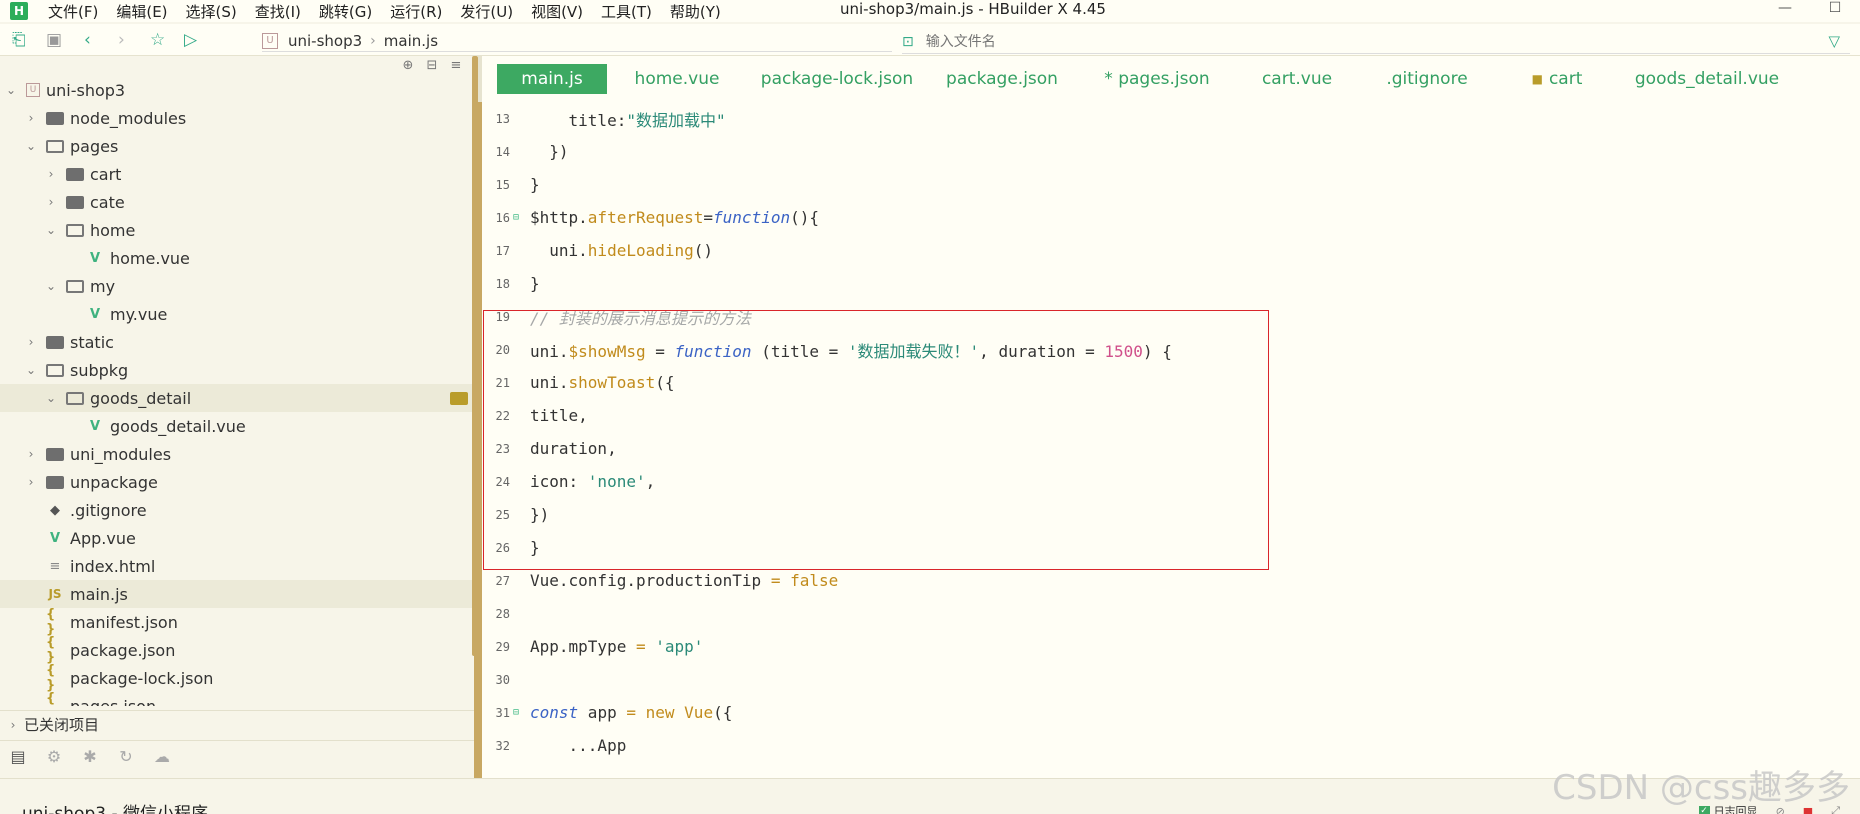 This screenshot has width=1860, height=814. I want to click on tab-gitignore: .gitignore, so click(1427, 79).